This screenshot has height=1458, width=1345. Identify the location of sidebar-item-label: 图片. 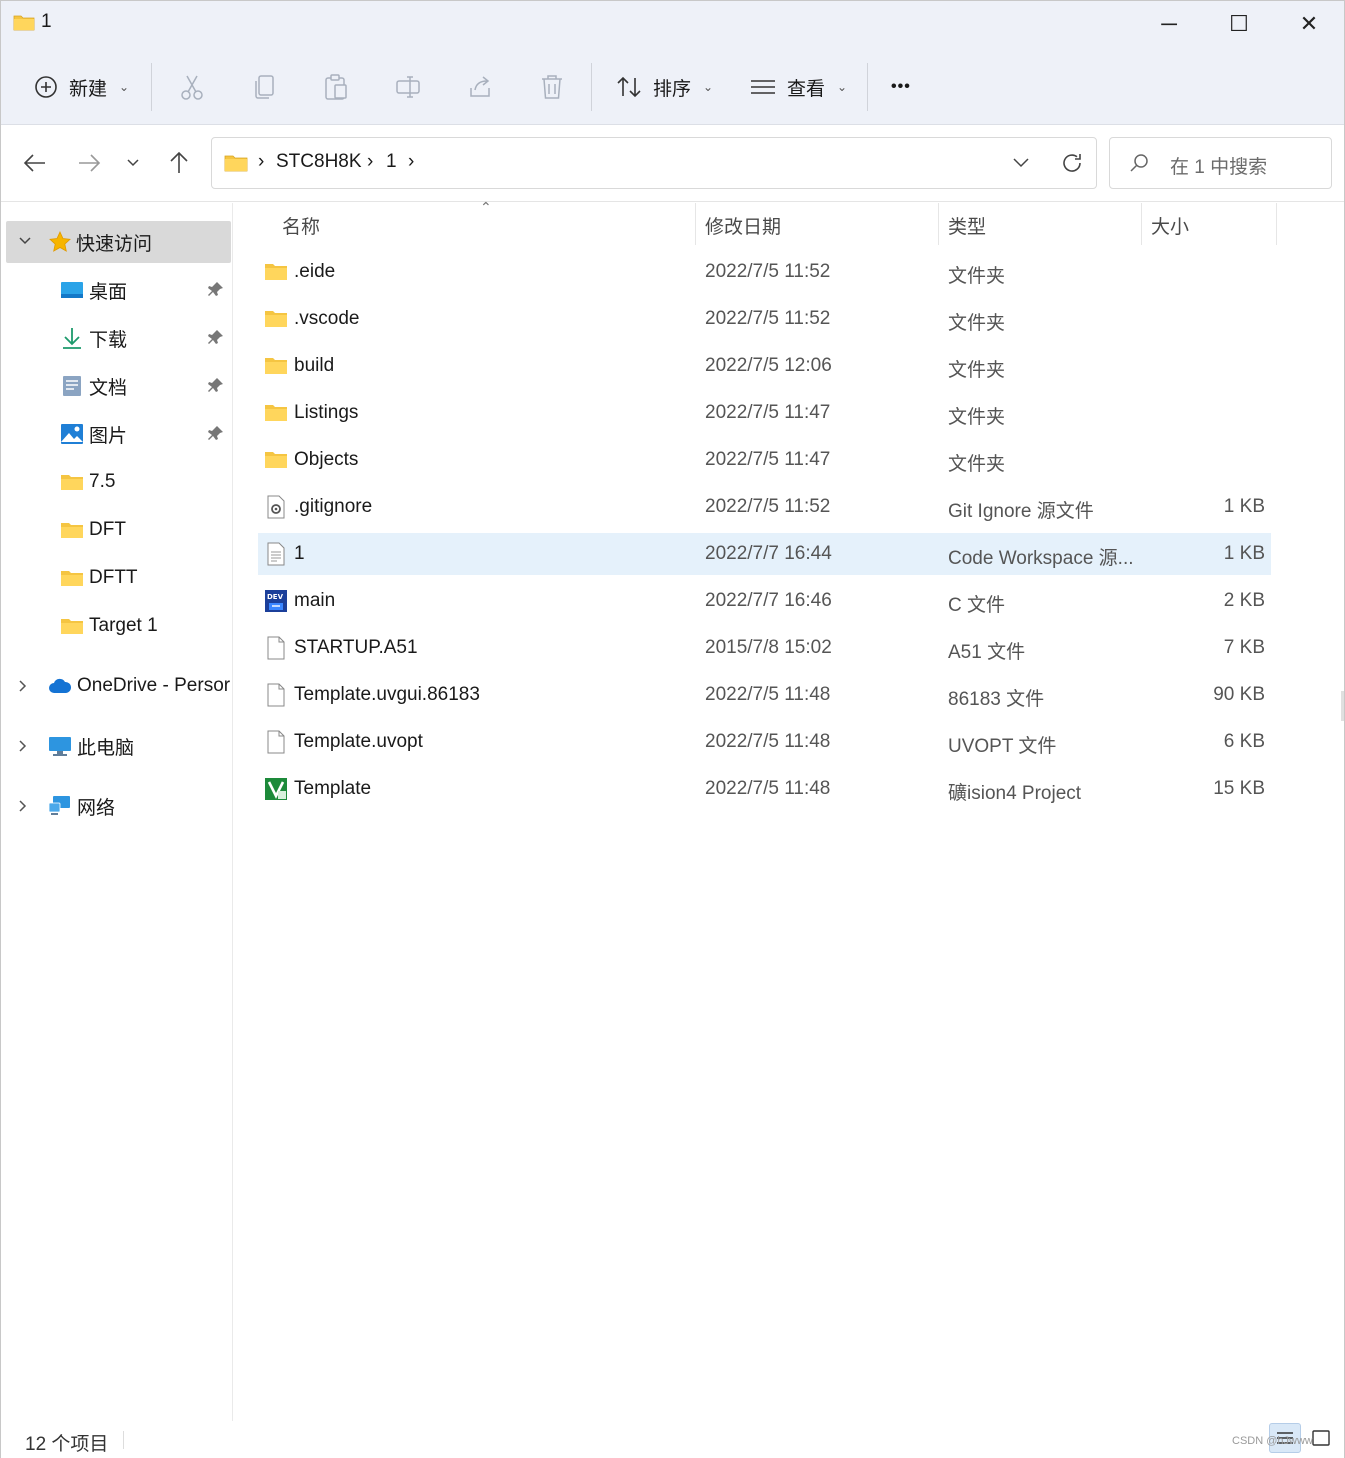
(108, 436).